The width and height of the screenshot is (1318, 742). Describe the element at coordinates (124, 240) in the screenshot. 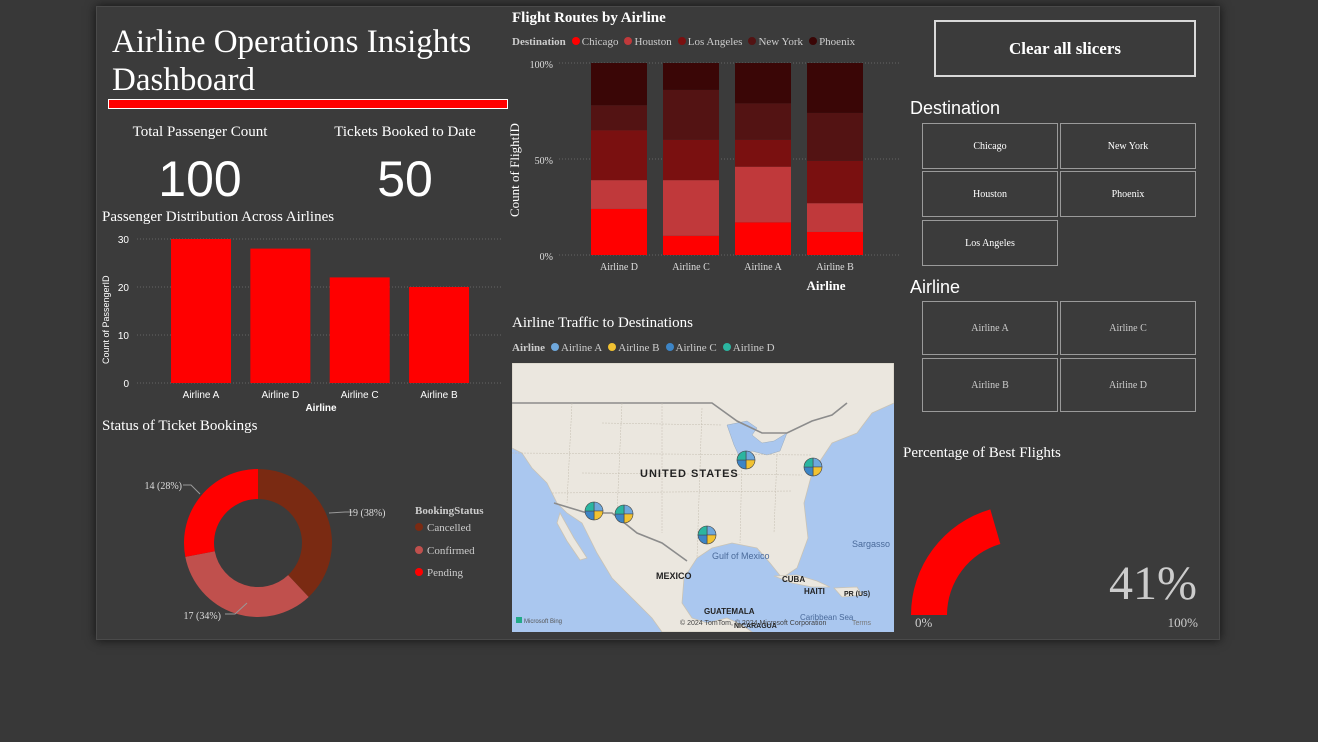

I see `passenger-y-tick-30: 30` at that location.